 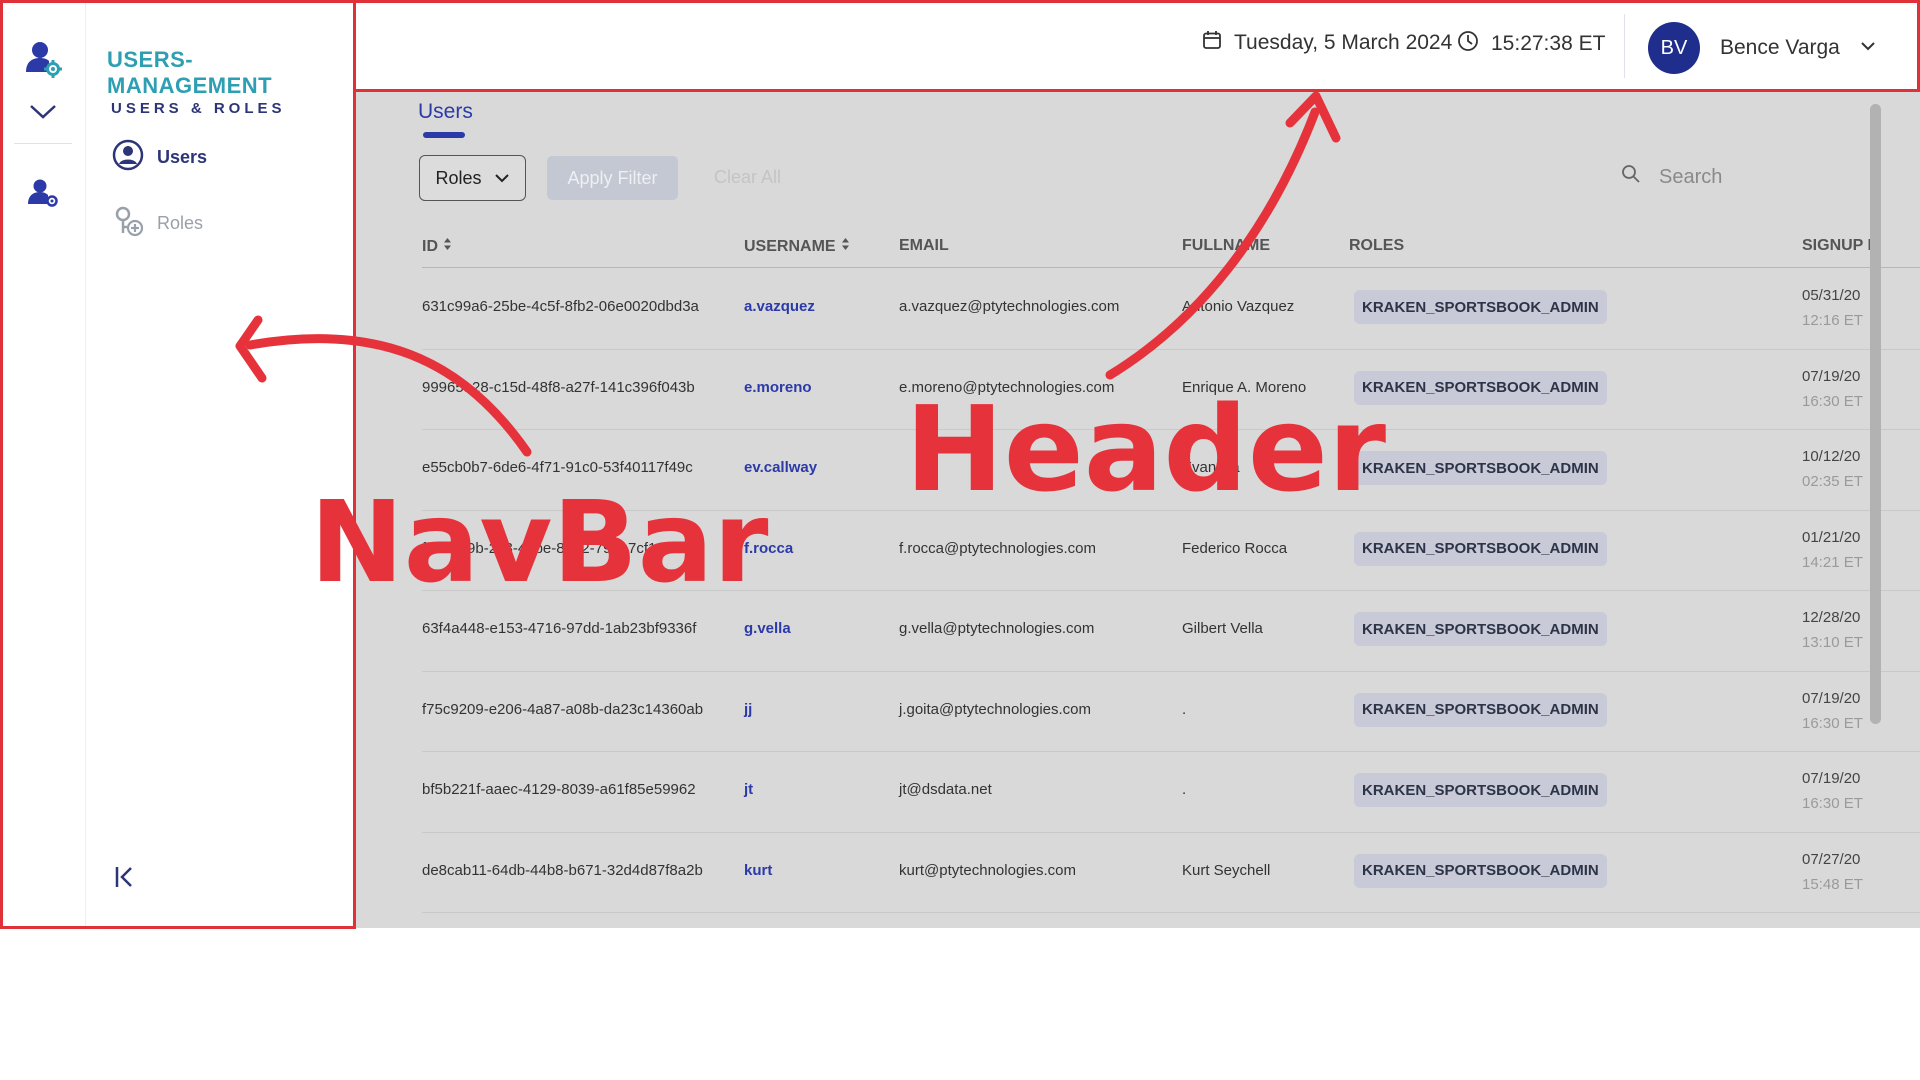 I want to click on user-name: Bence Varga, so click(x=1780, y=47).